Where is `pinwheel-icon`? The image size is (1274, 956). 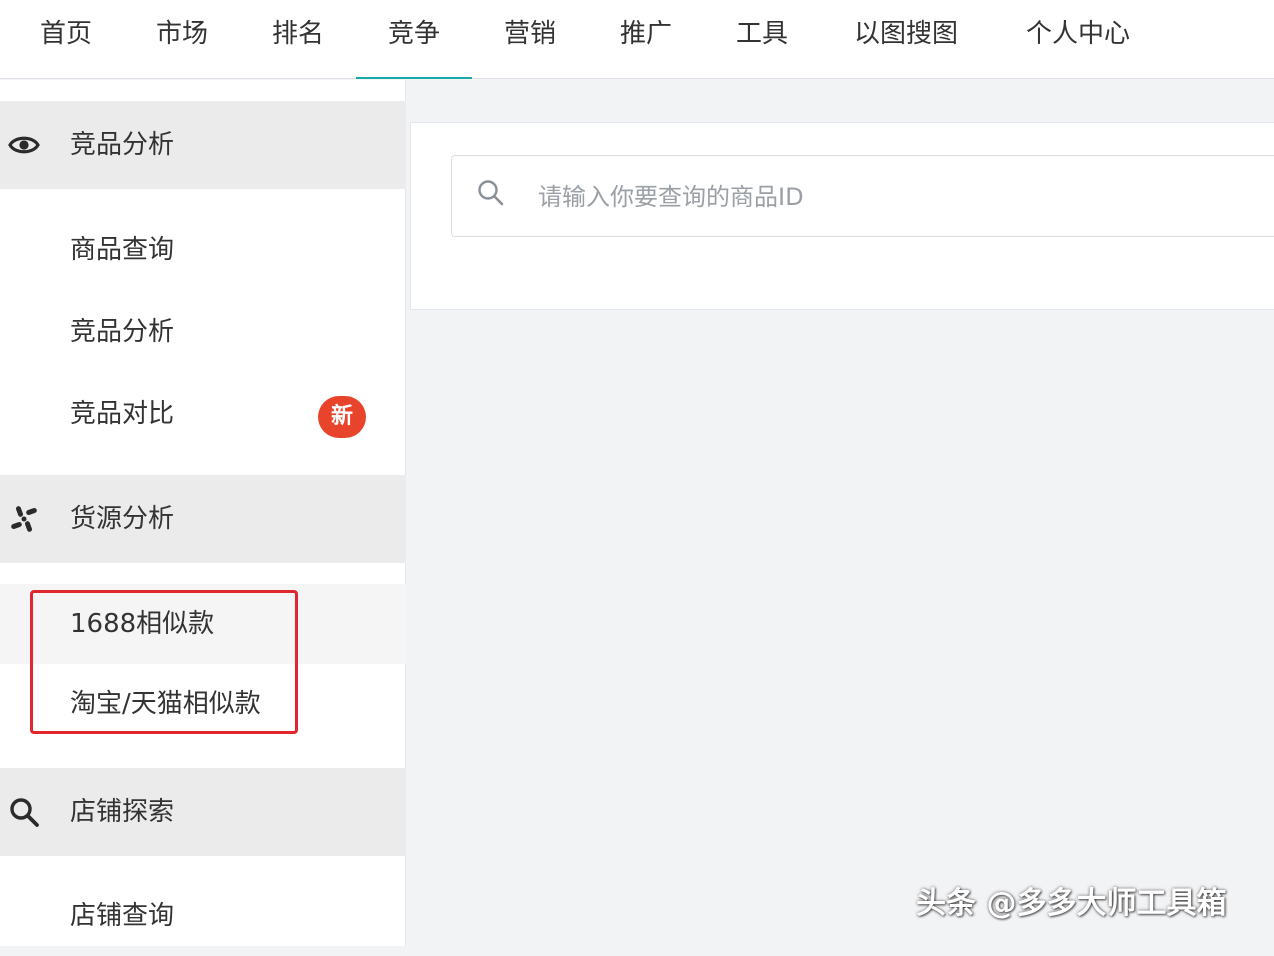 pinwheel-icon is located at coordinates (24, 519).